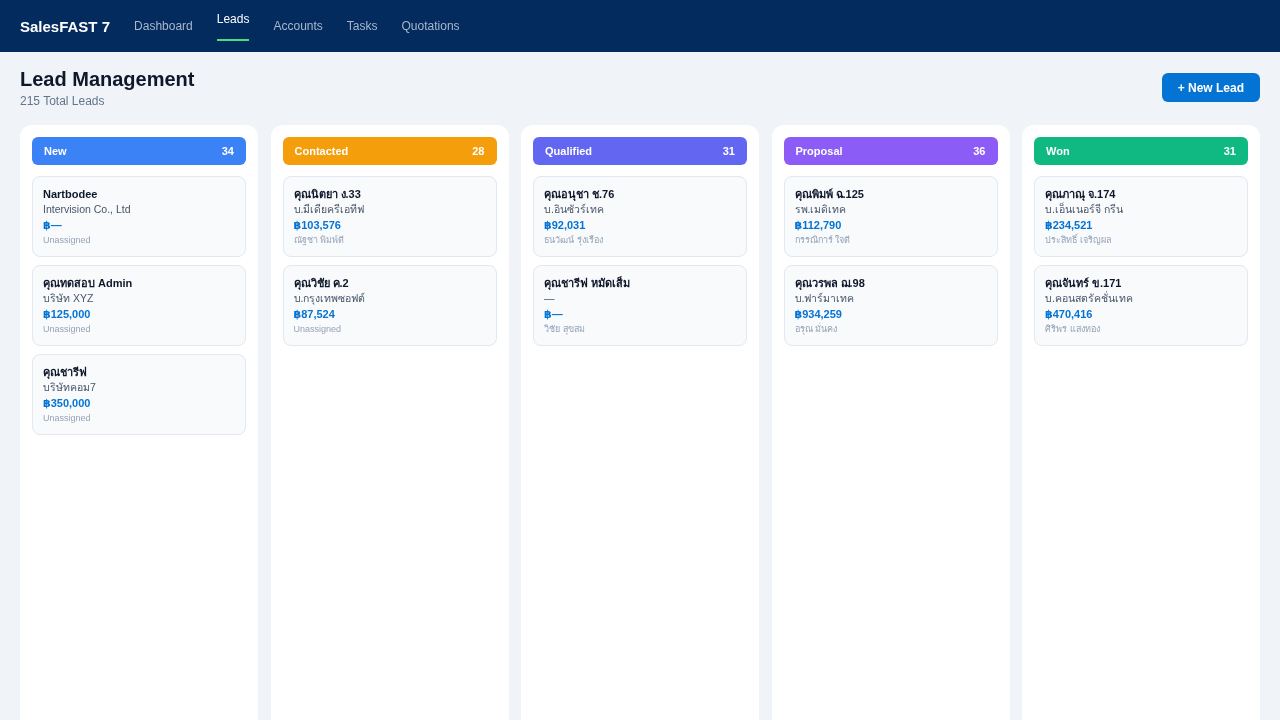  What do you see at coordinates (68, 298) in the screenshot?
I see `company-name: บริษัท XYZ` at bounding box center [68, 298].